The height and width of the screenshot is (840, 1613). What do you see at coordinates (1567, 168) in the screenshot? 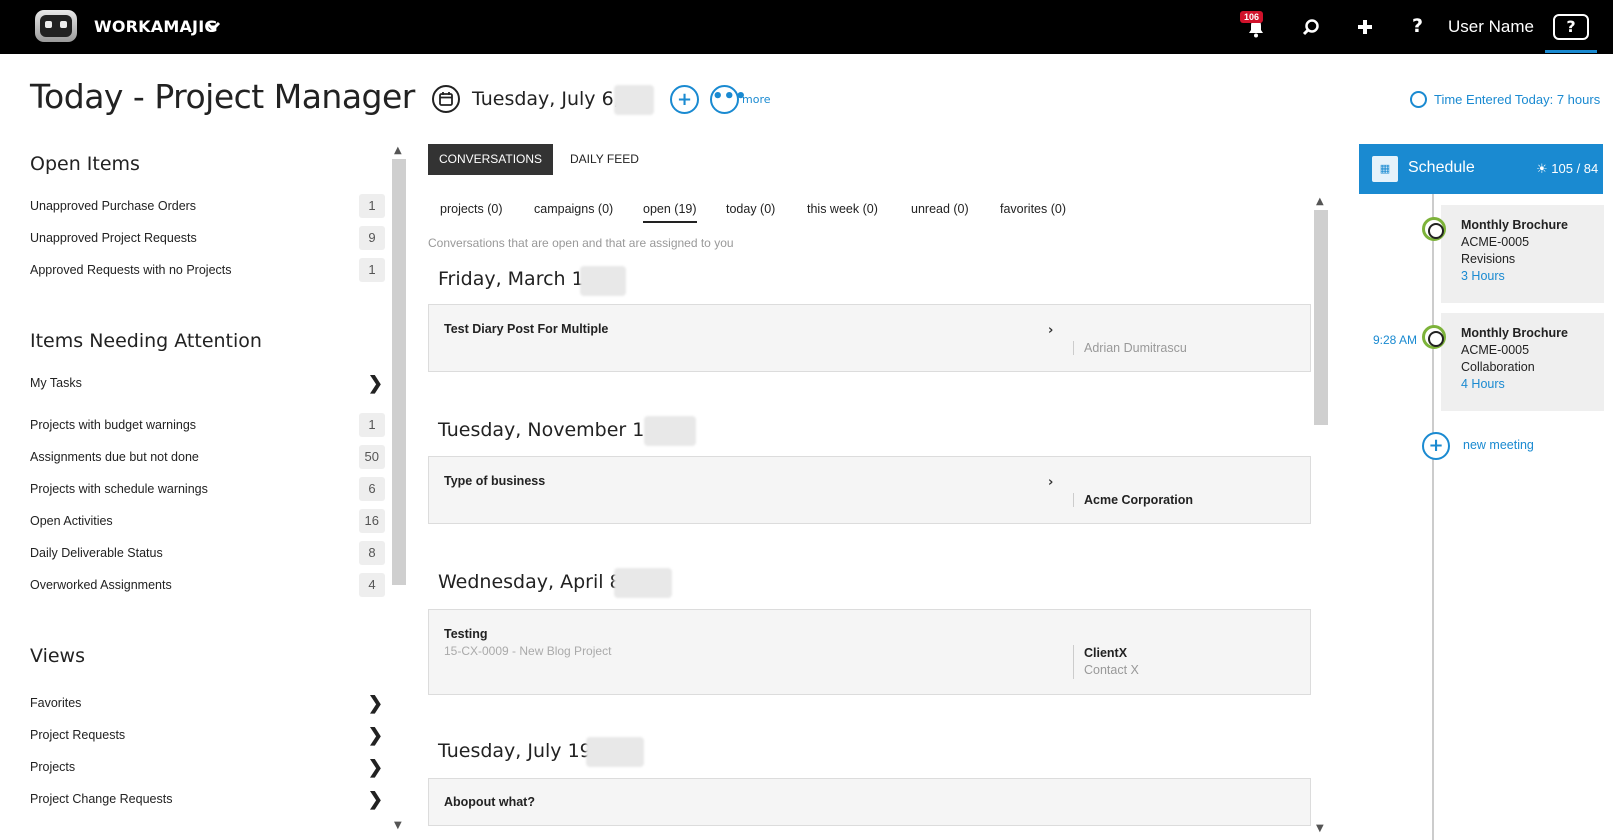
I see `schedule-count: ☀ 105 / 84` at bounding box center [1567, 168].